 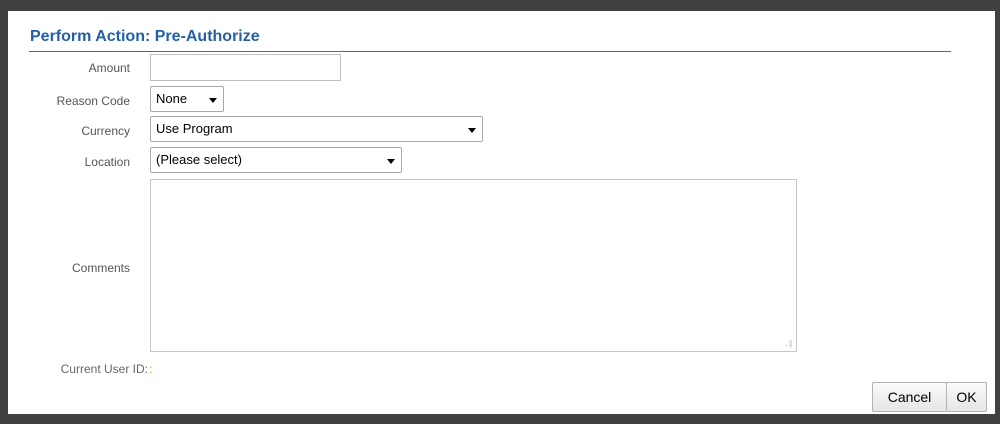 I want to click on currency-label: Currency, so click(x=105, y=131).